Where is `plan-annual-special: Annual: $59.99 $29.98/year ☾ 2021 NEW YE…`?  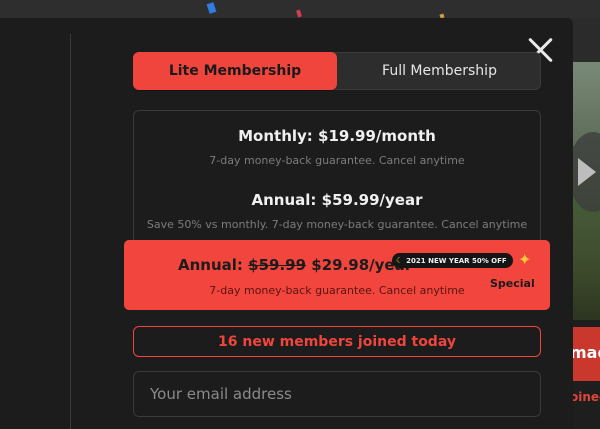 plan-annual-special: Annual: $59.99 $29.98/year ☾ 2021 NEW YE… is located at coordinates (337, 275).